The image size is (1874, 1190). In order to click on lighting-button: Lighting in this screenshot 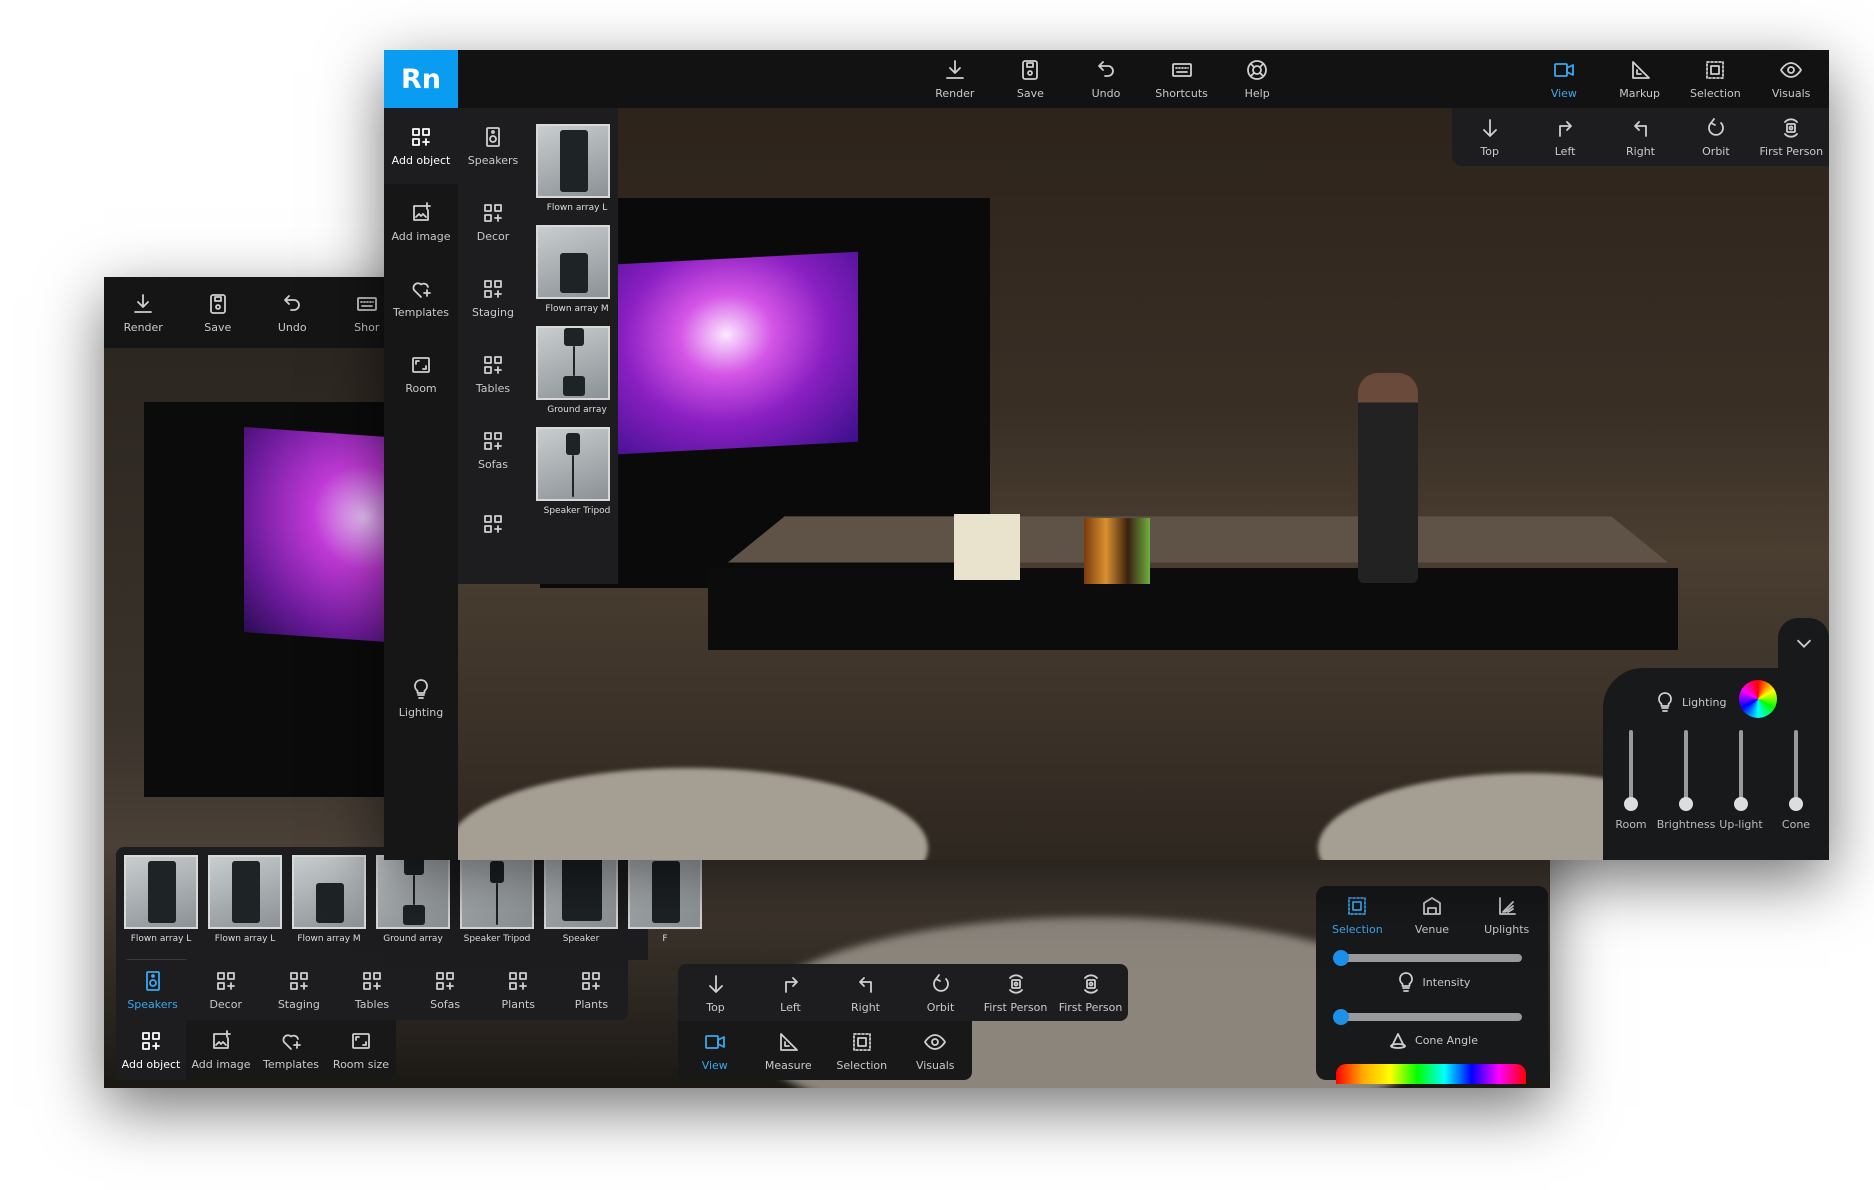, I will do `click(421, 698)`.